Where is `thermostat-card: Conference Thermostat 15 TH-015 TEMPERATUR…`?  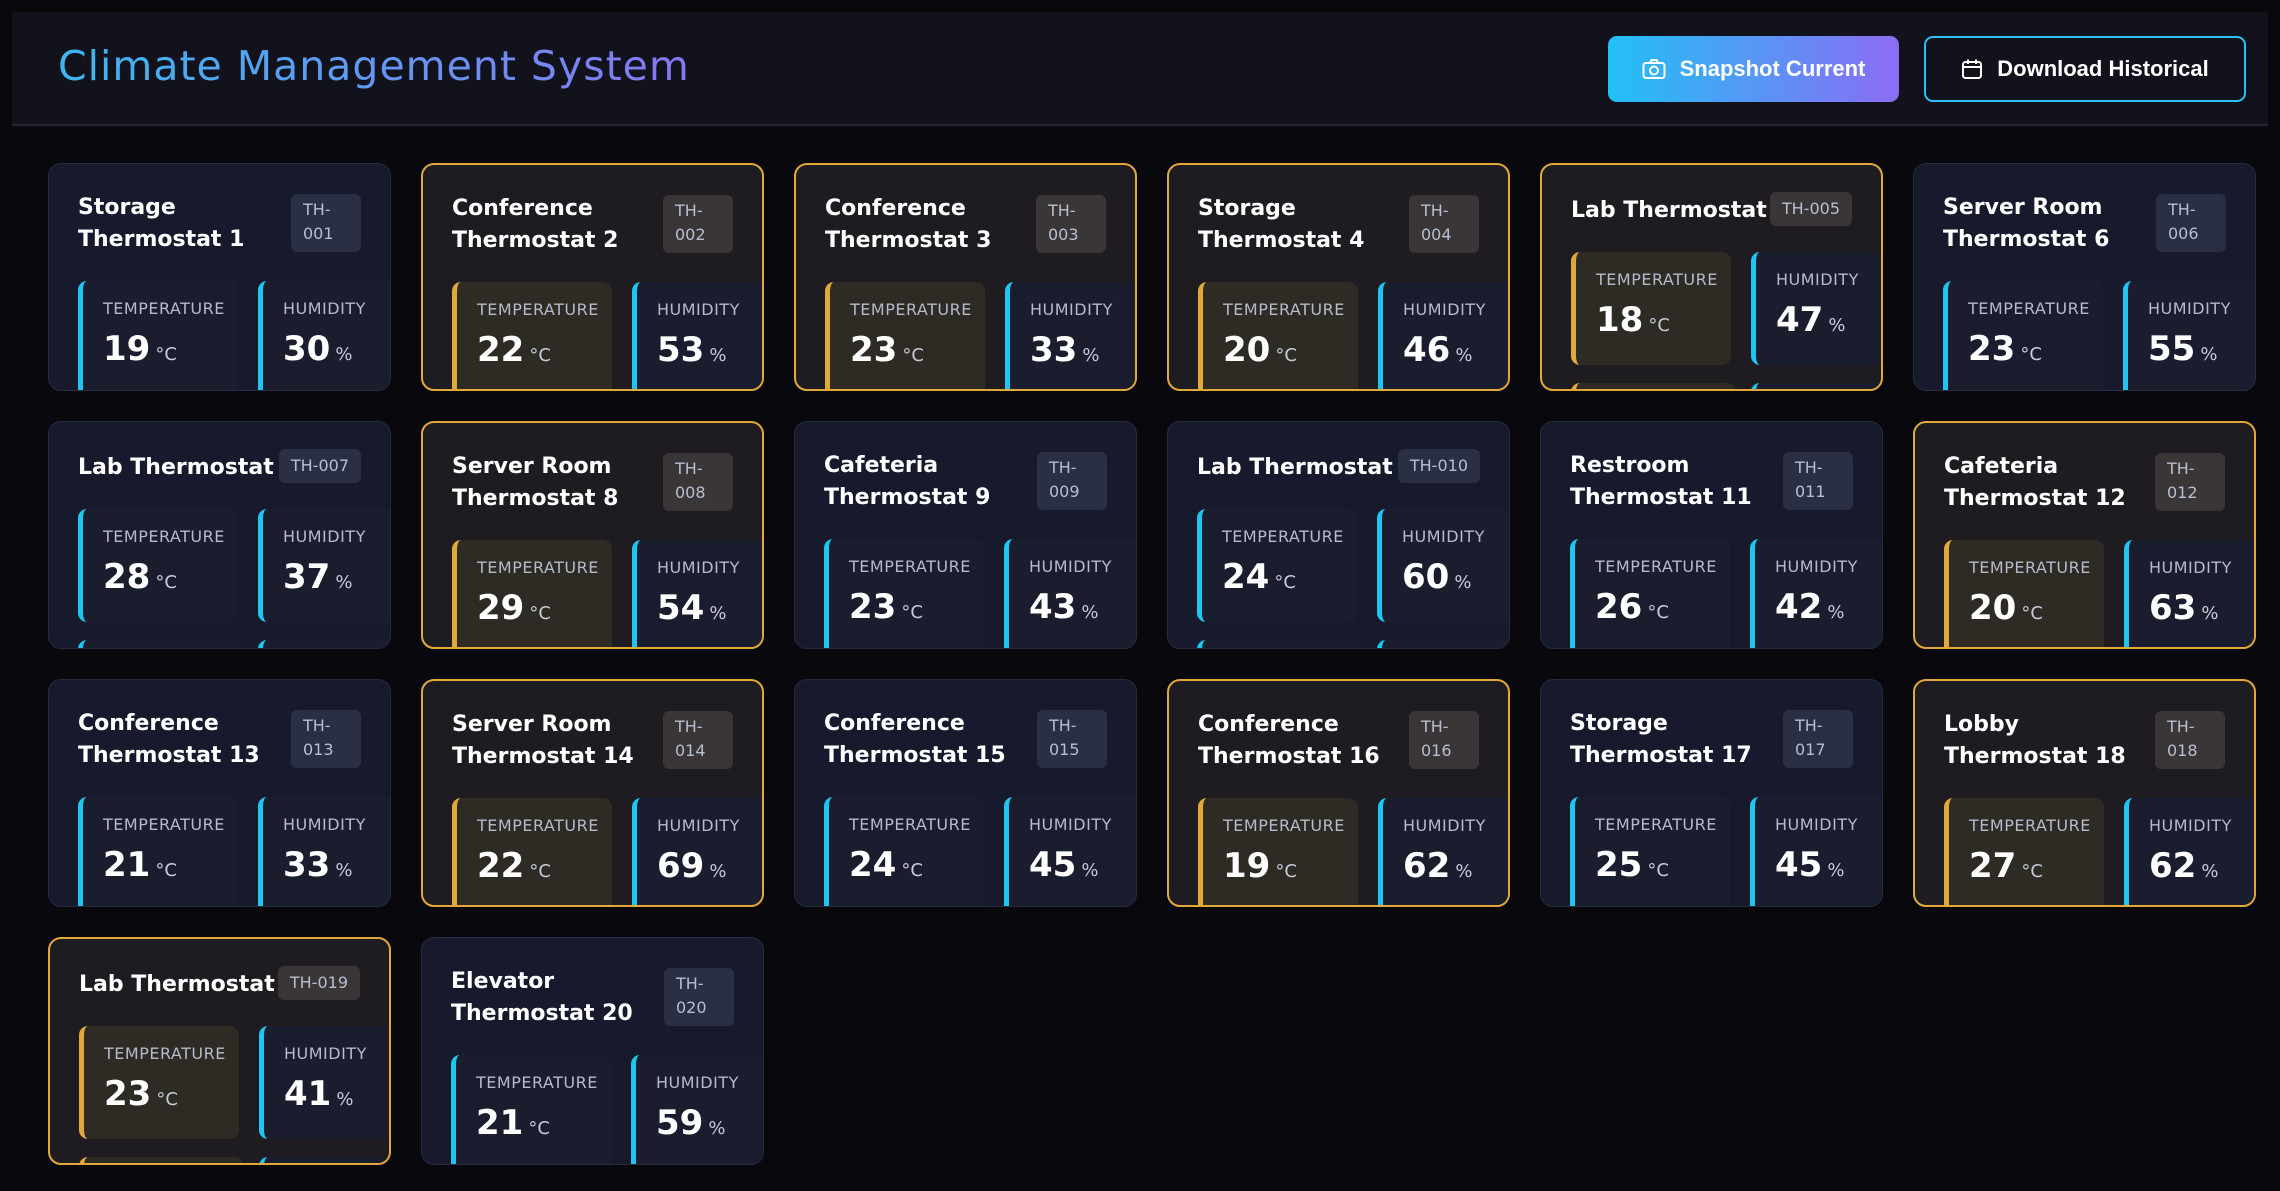
thermostat-card: Conference Thermostat 15 TH-015 TEMPERATUR… is located at coordinates (965, 793).